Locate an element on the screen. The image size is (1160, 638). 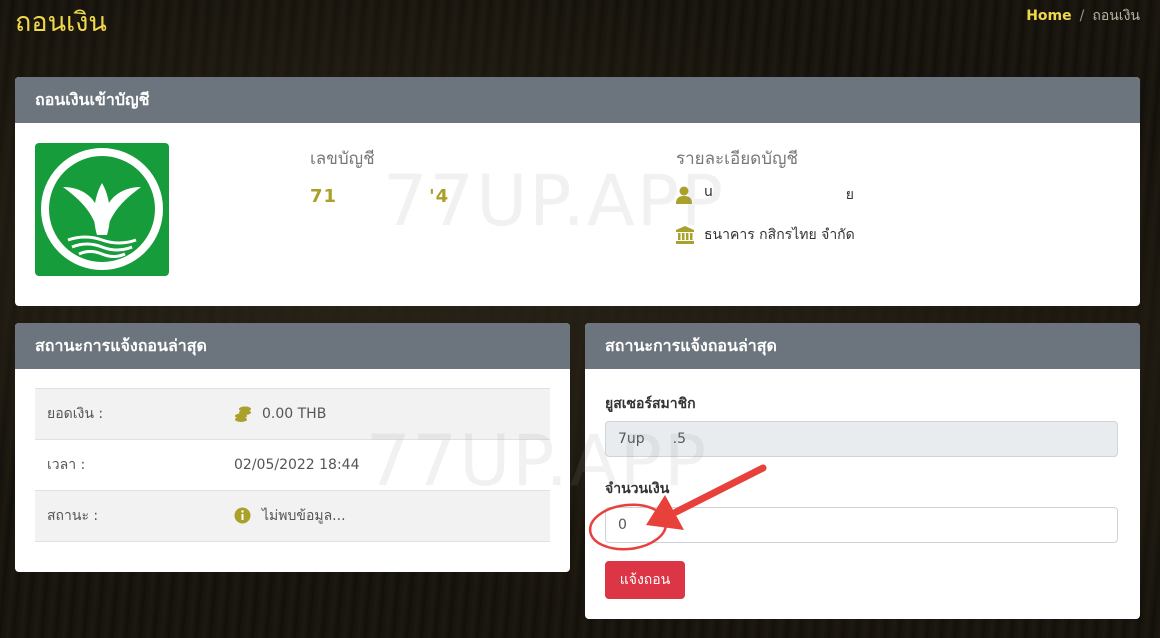
amount-label: จำนวนเงิน is located at coordinates (637, 489).